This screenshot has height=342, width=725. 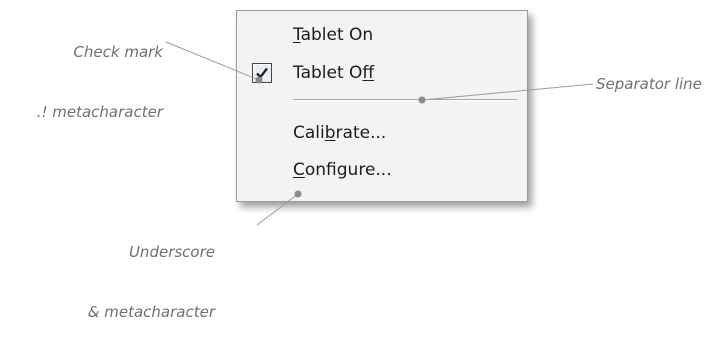 What do you see at coordinates (99, 112) in the screenshot?
I see `annotation-line: .! metacharacter` at bounding box center [99, 112].